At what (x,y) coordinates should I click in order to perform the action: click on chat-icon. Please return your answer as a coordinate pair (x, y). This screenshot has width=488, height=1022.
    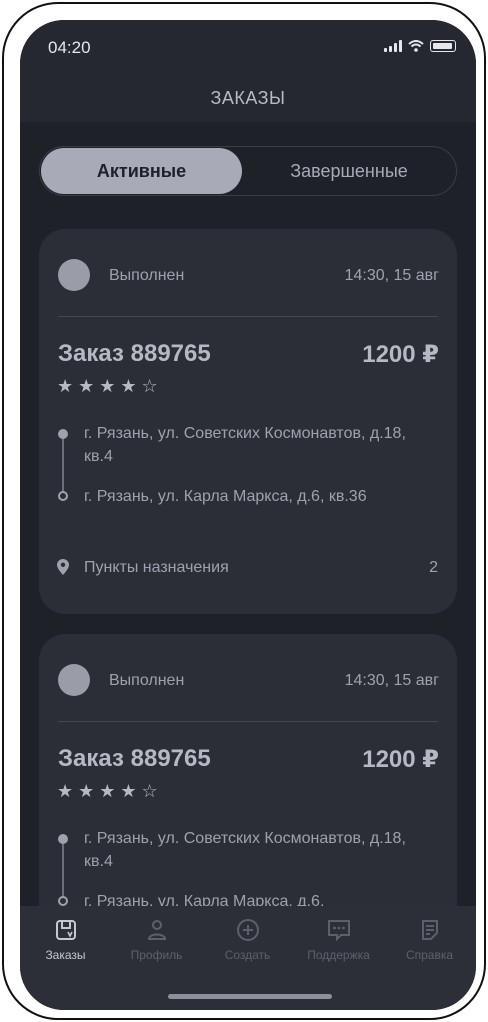
    Looking at the image, I should click on (338, 931).